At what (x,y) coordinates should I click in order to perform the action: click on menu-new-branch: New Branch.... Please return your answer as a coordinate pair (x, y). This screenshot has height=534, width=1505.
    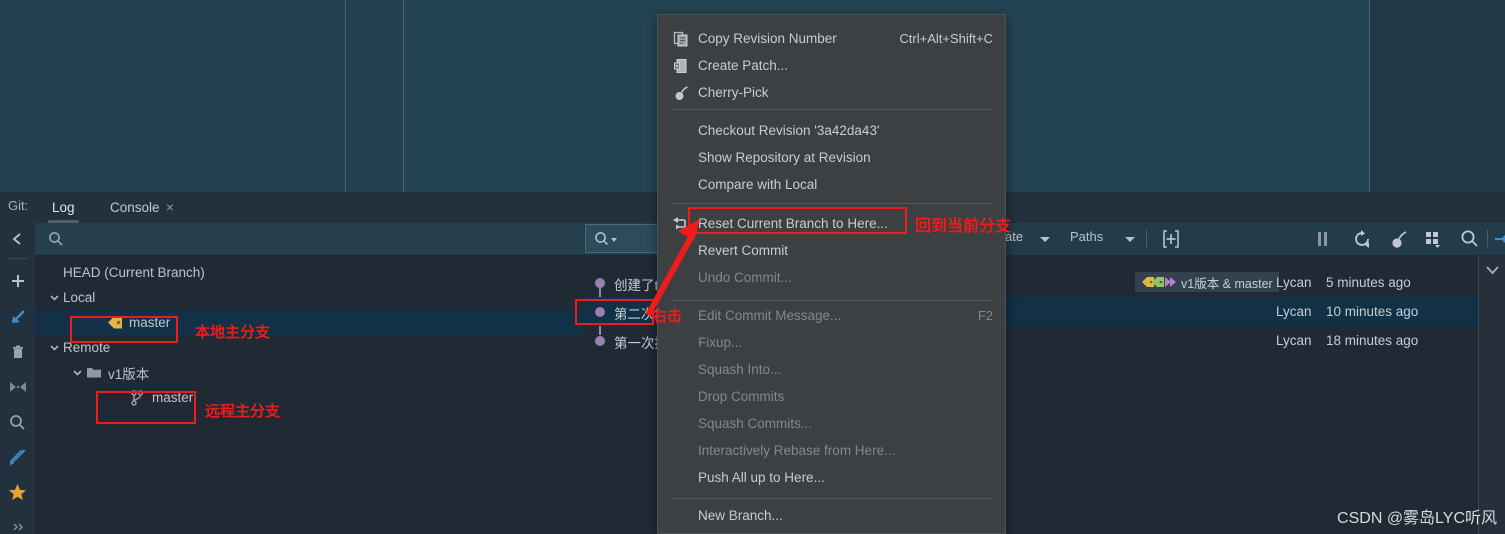
    Looking at the image, I should click on (831, 515).